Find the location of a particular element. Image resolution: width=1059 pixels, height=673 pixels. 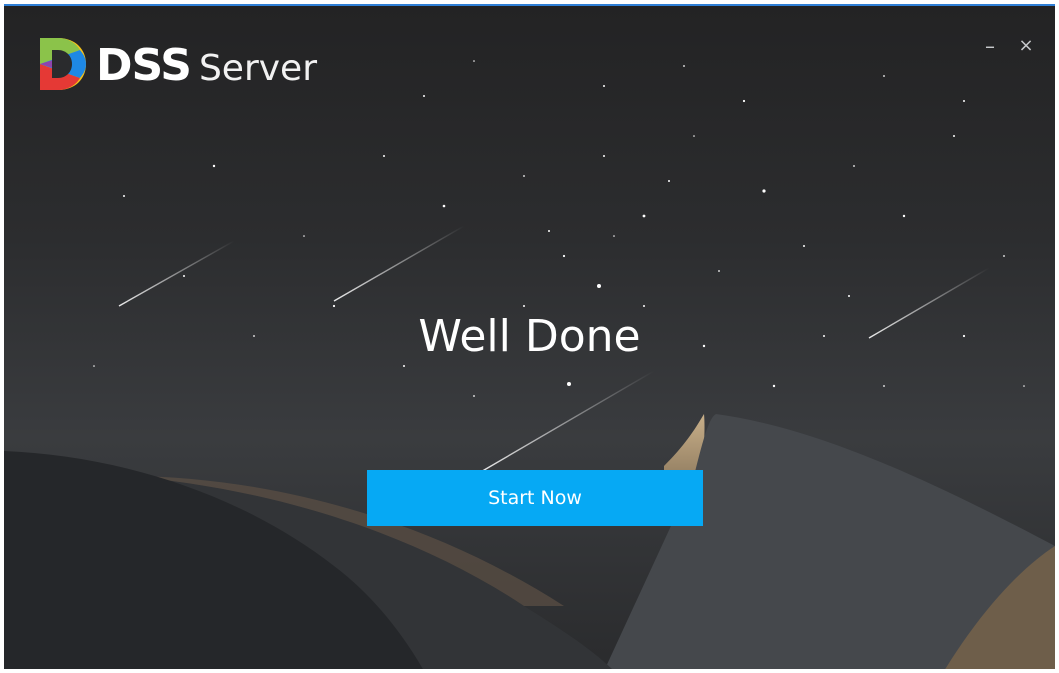

app-brand: DSS Server is located at coordinates (206, 66).